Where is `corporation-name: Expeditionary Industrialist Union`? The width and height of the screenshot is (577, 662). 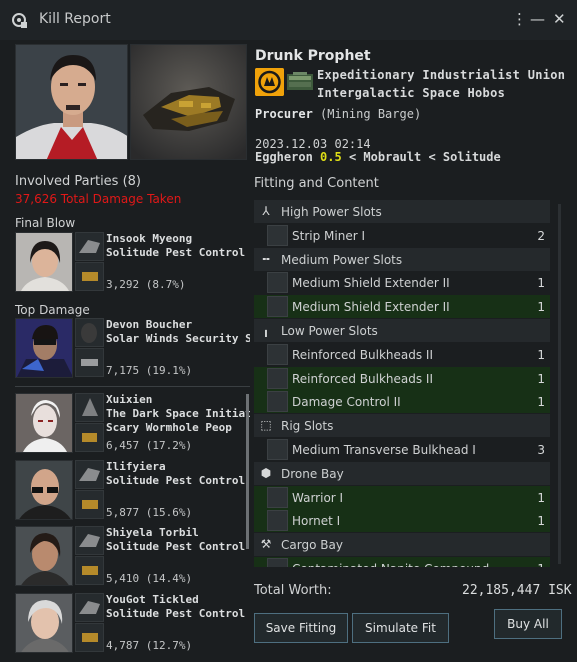 corporation-name: Expeditionary Industrialist Union is located at coordinates (441, 75).